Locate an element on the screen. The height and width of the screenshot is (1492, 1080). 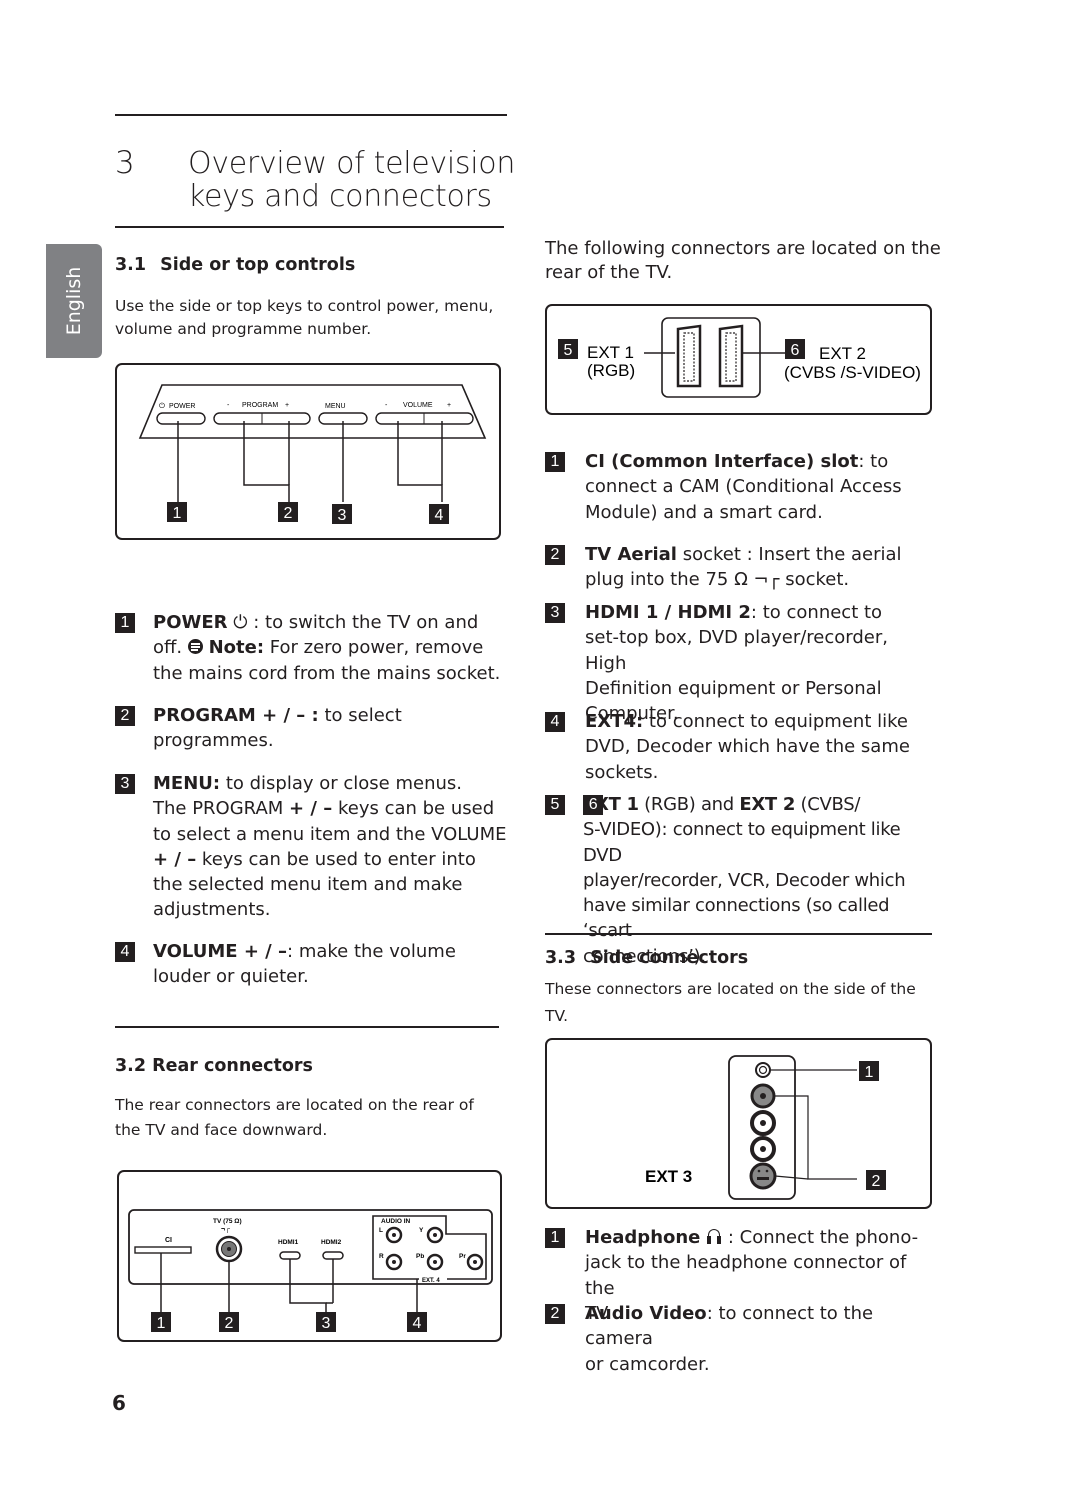
hdmi2-label: HDMI2 is located at coordinates (331, 1242).